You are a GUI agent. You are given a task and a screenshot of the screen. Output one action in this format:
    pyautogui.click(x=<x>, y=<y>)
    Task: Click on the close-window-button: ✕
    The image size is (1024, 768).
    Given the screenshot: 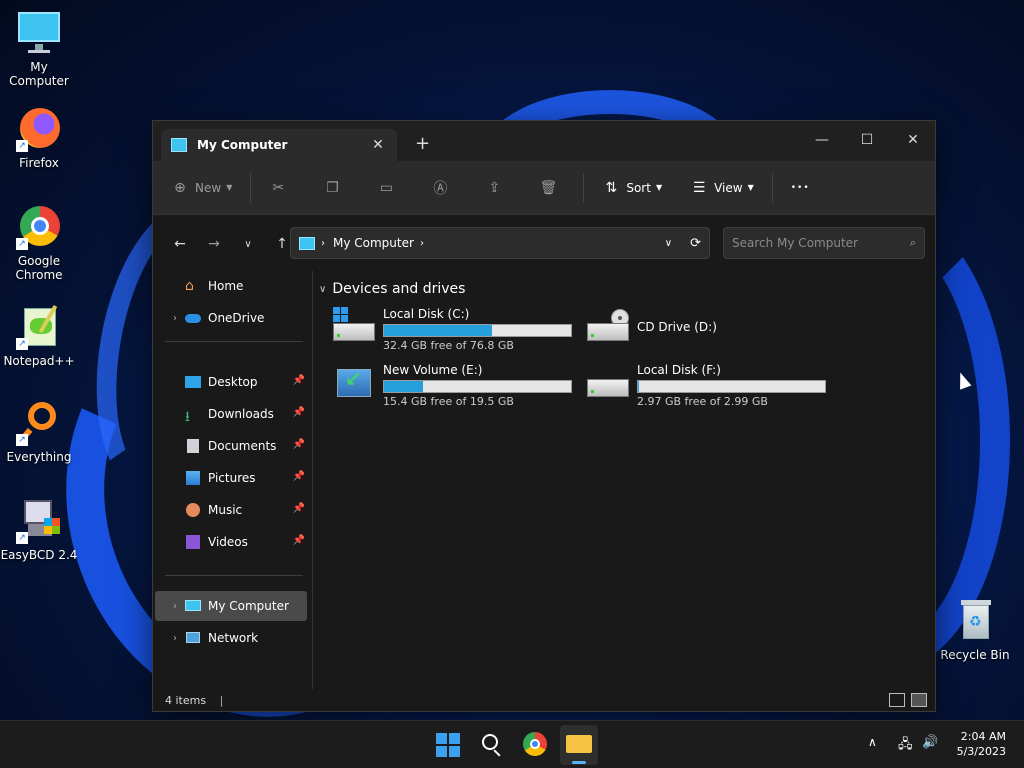 What is the action you would take?
    pyautogui.click(x=913, y=140)
    